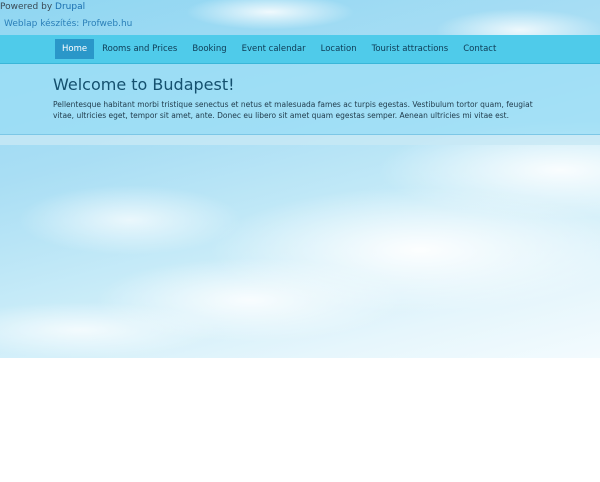  I want to click on nav-item-location: Location, so click(339, 49).